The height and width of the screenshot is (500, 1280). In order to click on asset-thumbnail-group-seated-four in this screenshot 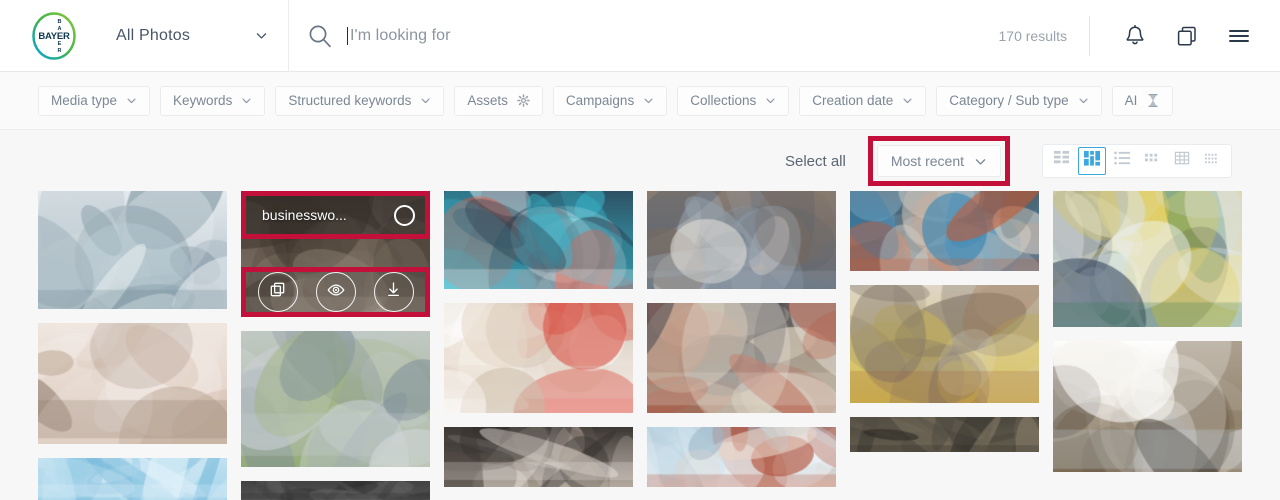, I will do `click(741, 240)`.